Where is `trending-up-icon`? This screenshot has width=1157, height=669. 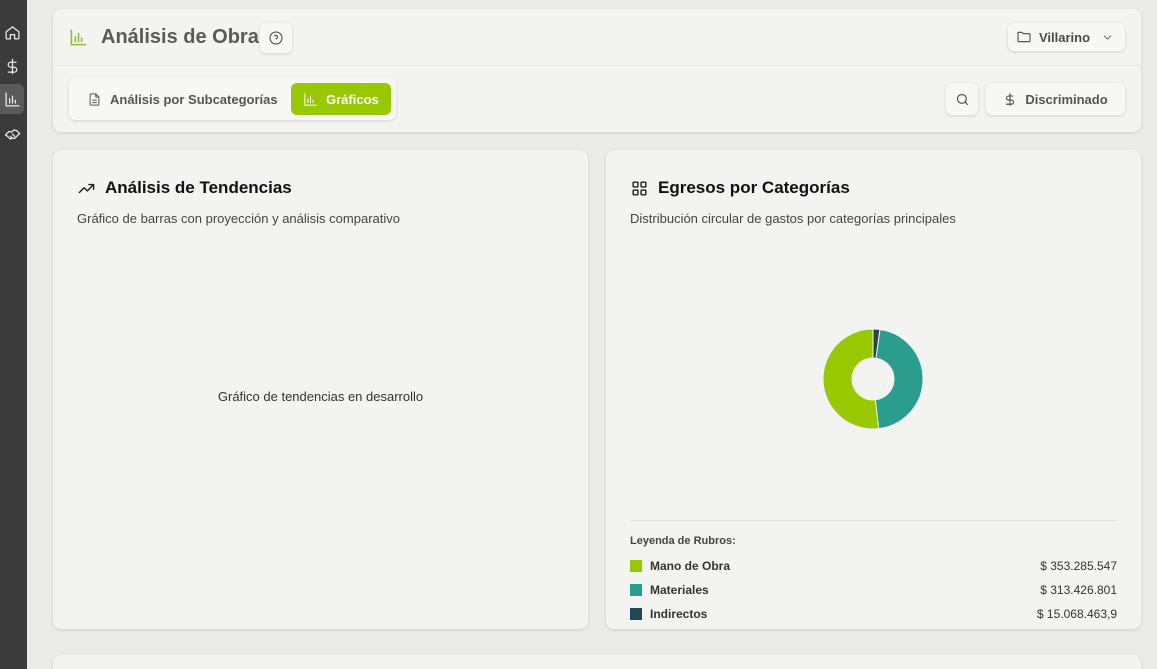 trending-up-icon is located at coordinates (86, 188).